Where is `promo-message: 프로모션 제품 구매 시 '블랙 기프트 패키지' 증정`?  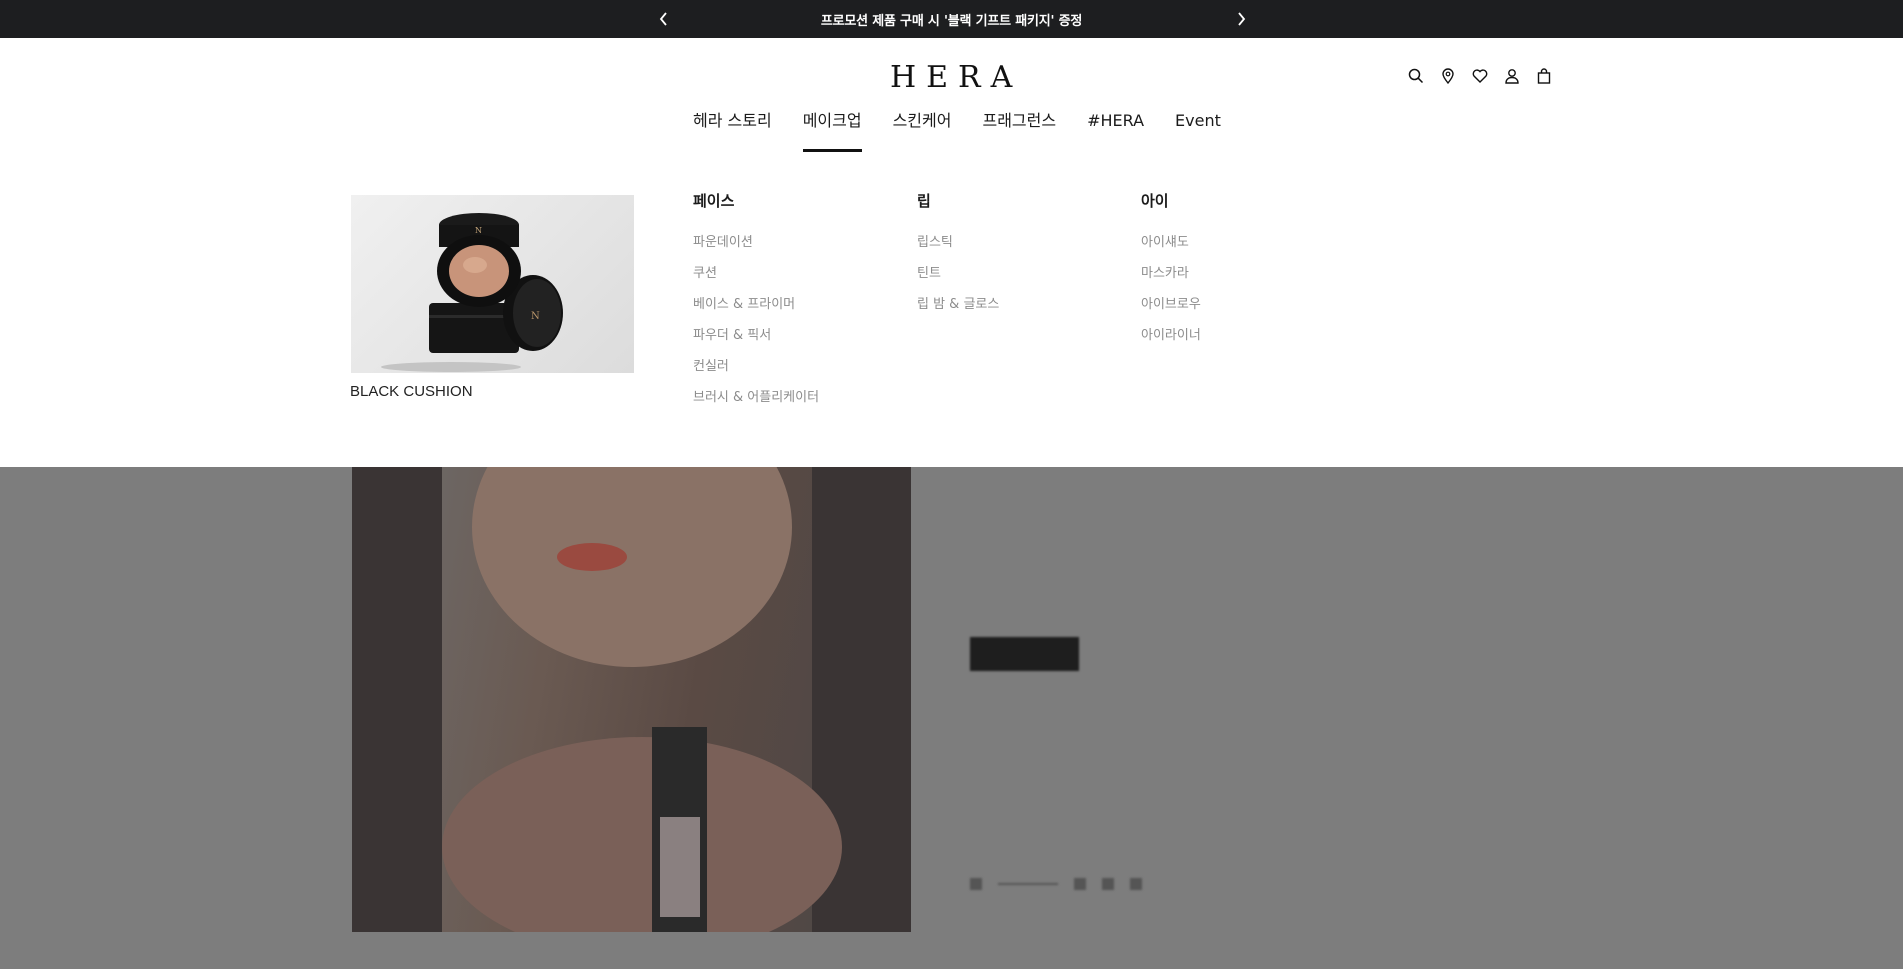
promo-message: 프로모션 제품 구매 시 '블랙 기프트 패키지' 증정 is located at coordinates (951, 19).